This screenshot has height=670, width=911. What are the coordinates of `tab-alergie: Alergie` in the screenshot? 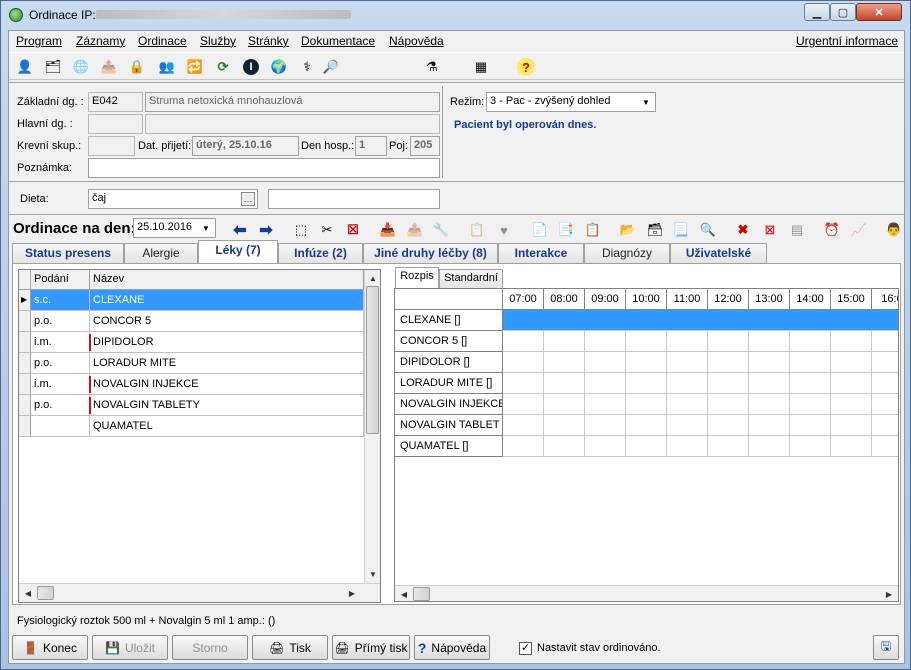 It's located at (161, 253).